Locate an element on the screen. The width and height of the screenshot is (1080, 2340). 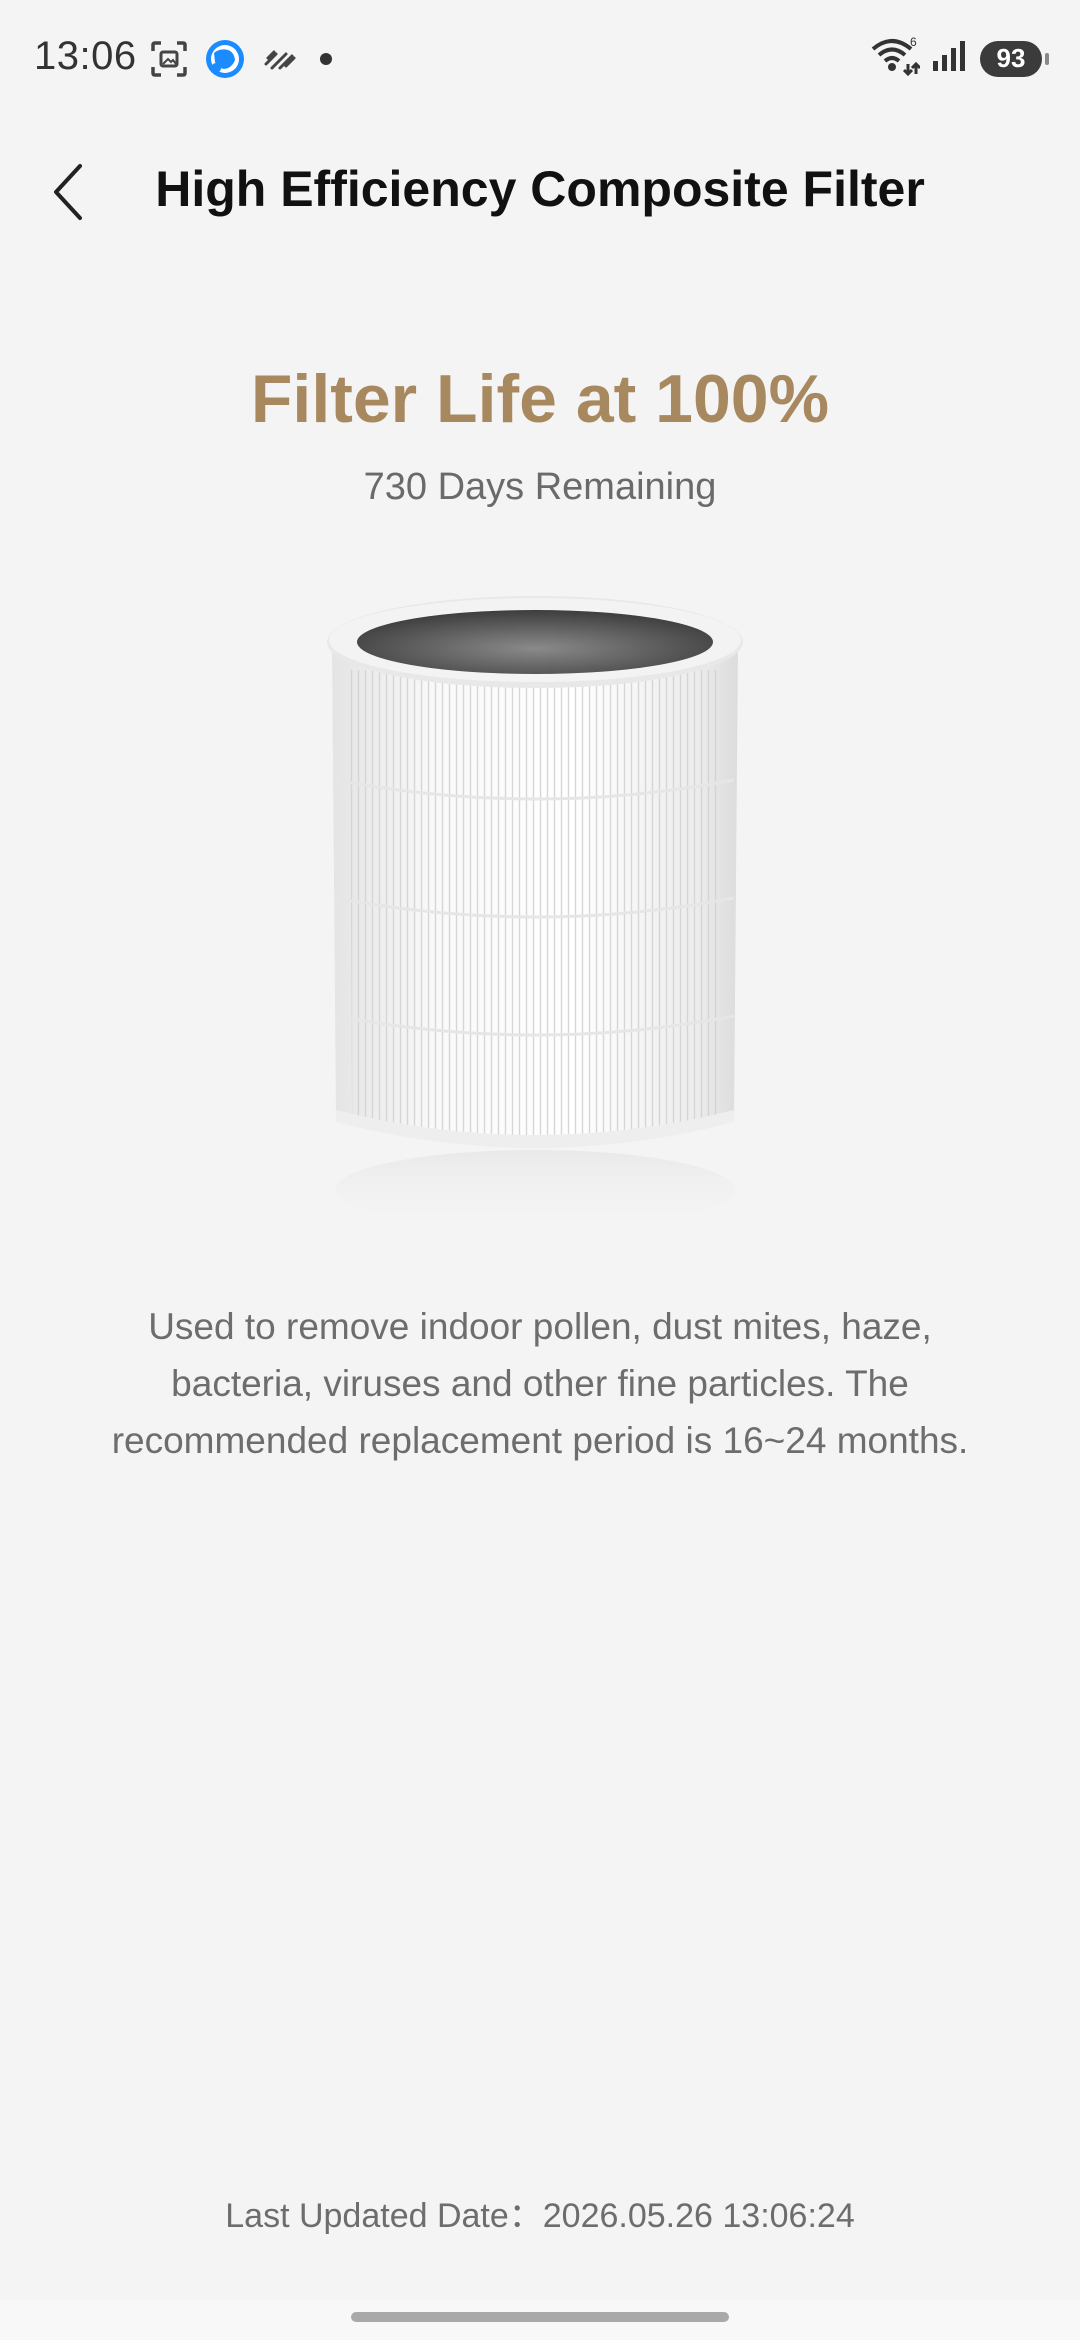
header: High Efficiency Composite Filter is located at coordinates (540, 190).